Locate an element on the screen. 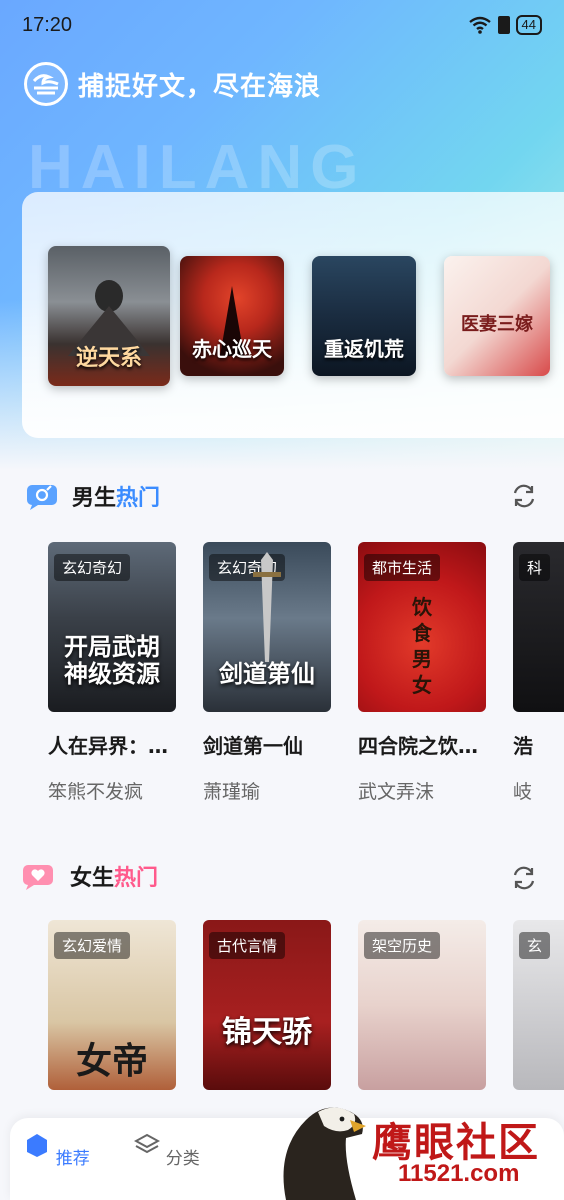 This screenshot has height=1200, width=564. cover-text: 锦天骄 is located at coordinates (267, 1032).